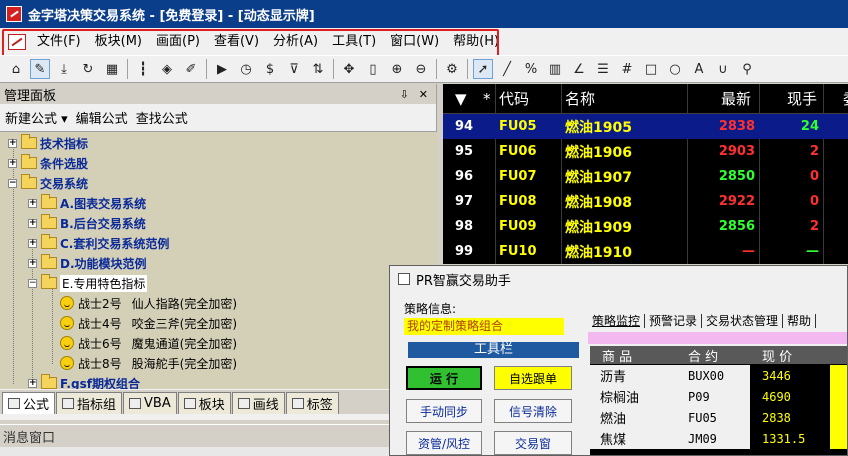  Describe the element at coordinates (36, 117) in the screenshot. I see `new-formula-button: 新建公式 ▾` at that location.